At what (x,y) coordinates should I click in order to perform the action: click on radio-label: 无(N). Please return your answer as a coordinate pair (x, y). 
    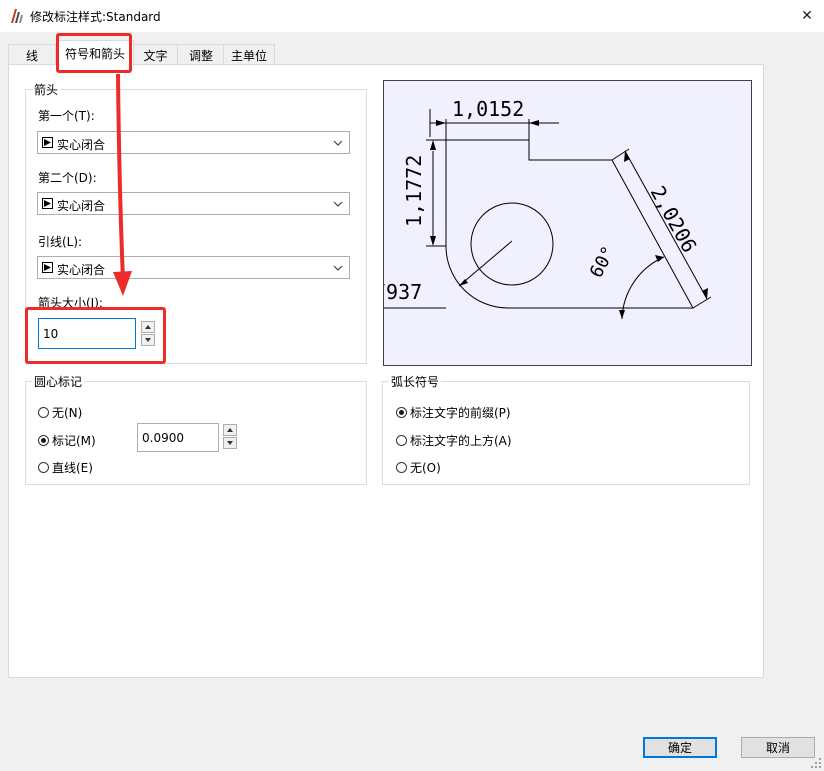
    Looking at the image, I should click on (67, 413).